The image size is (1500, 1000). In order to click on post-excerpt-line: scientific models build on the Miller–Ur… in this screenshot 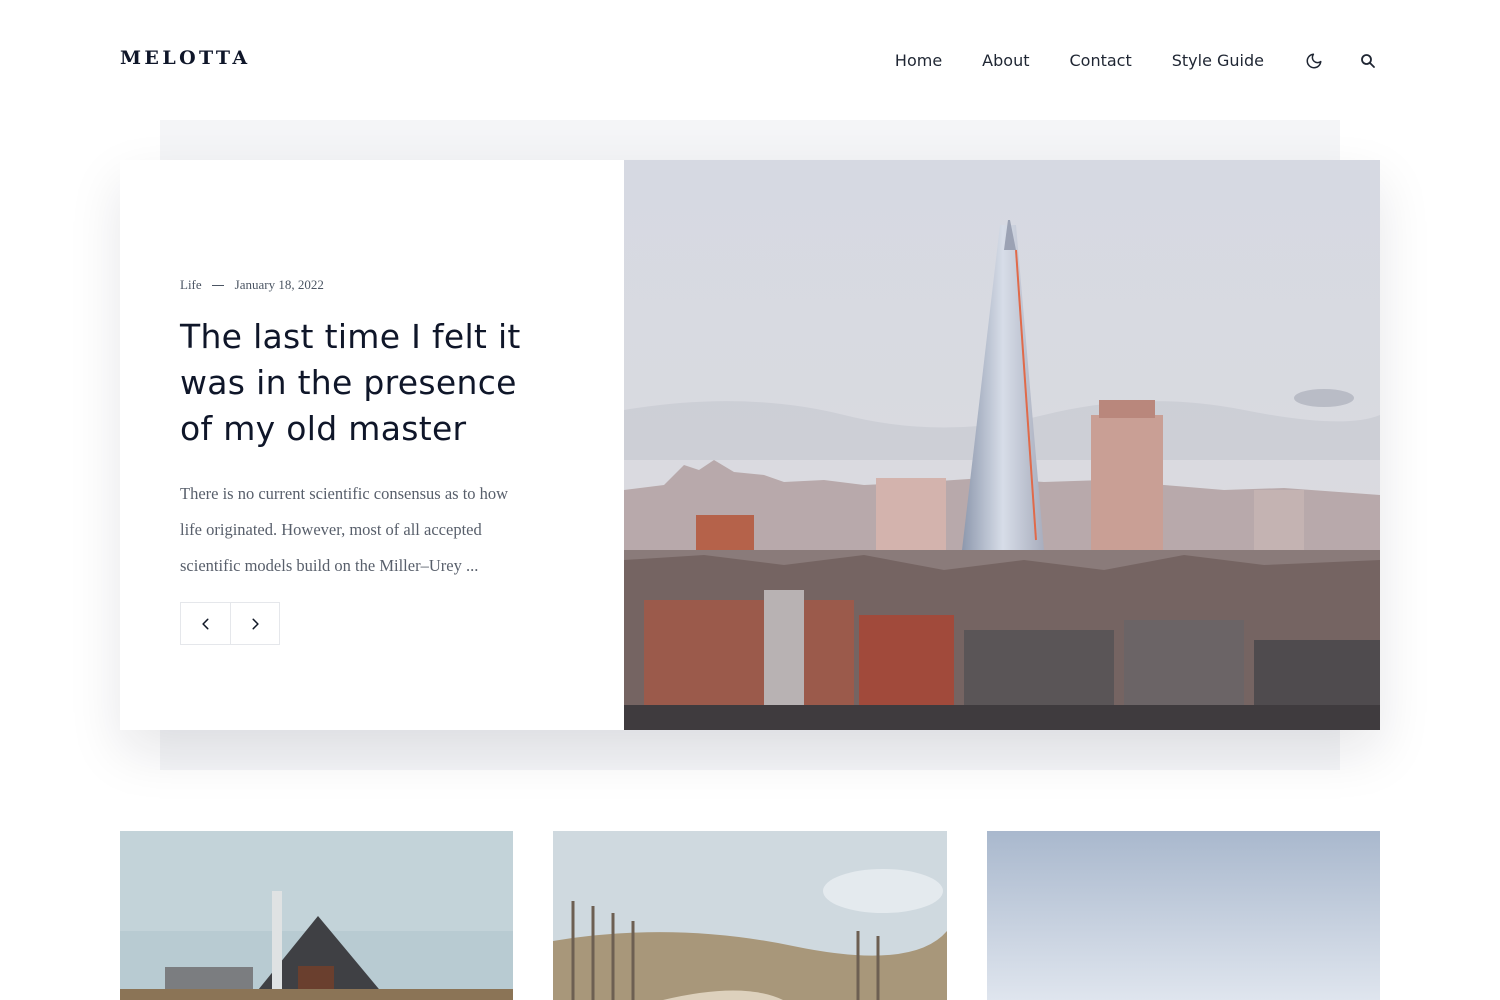, I will do `click(329, 565)`.